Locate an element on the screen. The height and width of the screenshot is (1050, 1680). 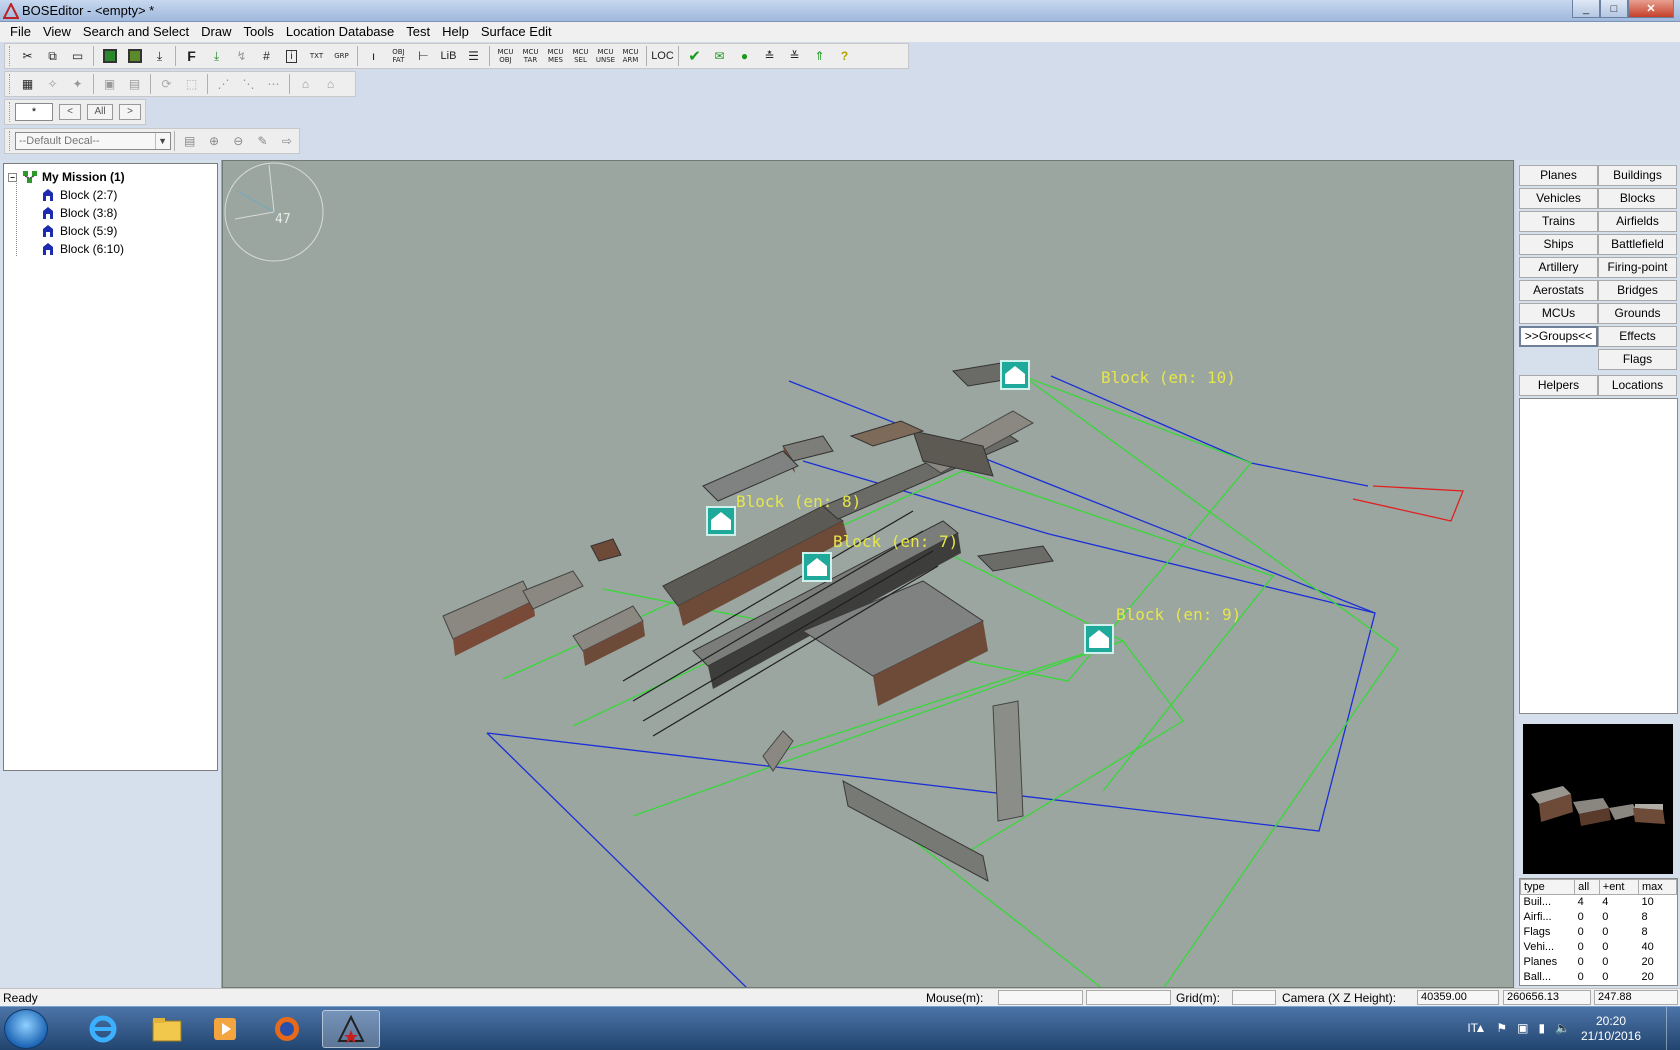
menu-tools: Tools is located at coordinates (258, 32).